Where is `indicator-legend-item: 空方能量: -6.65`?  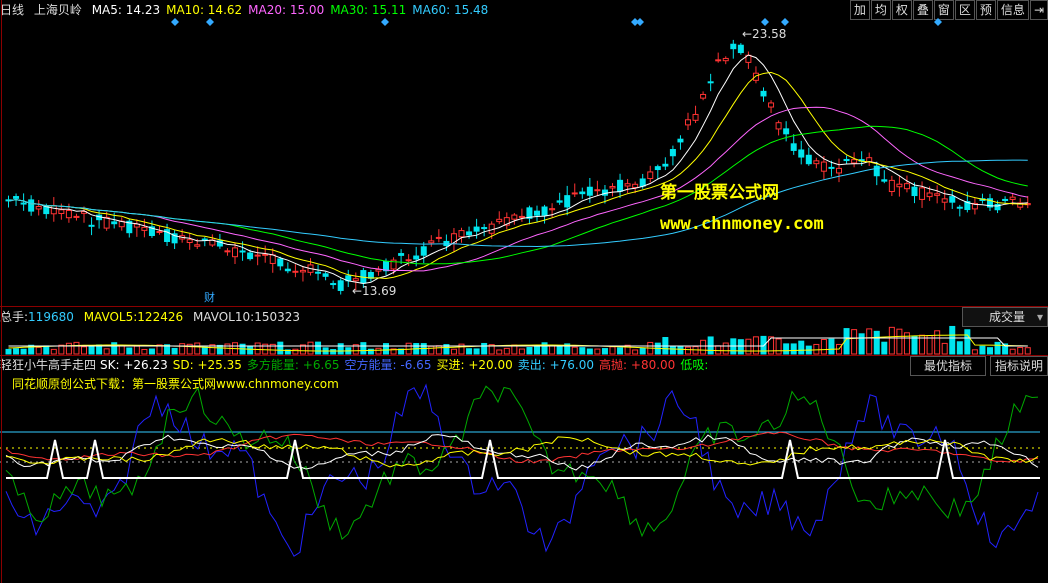
indicator-legend-item: 空方能量: -6.65 is located at coordinates (388, 365).